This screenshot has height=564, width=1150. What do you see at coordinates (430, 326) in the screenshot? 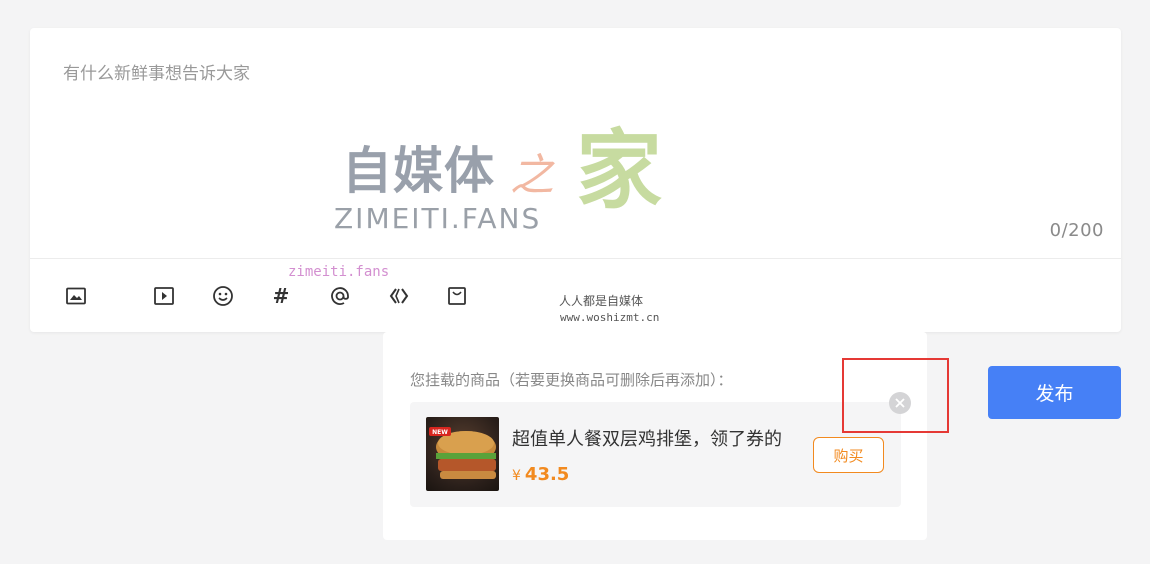
I see `popover-arrow` at bounding box center [430, 326].